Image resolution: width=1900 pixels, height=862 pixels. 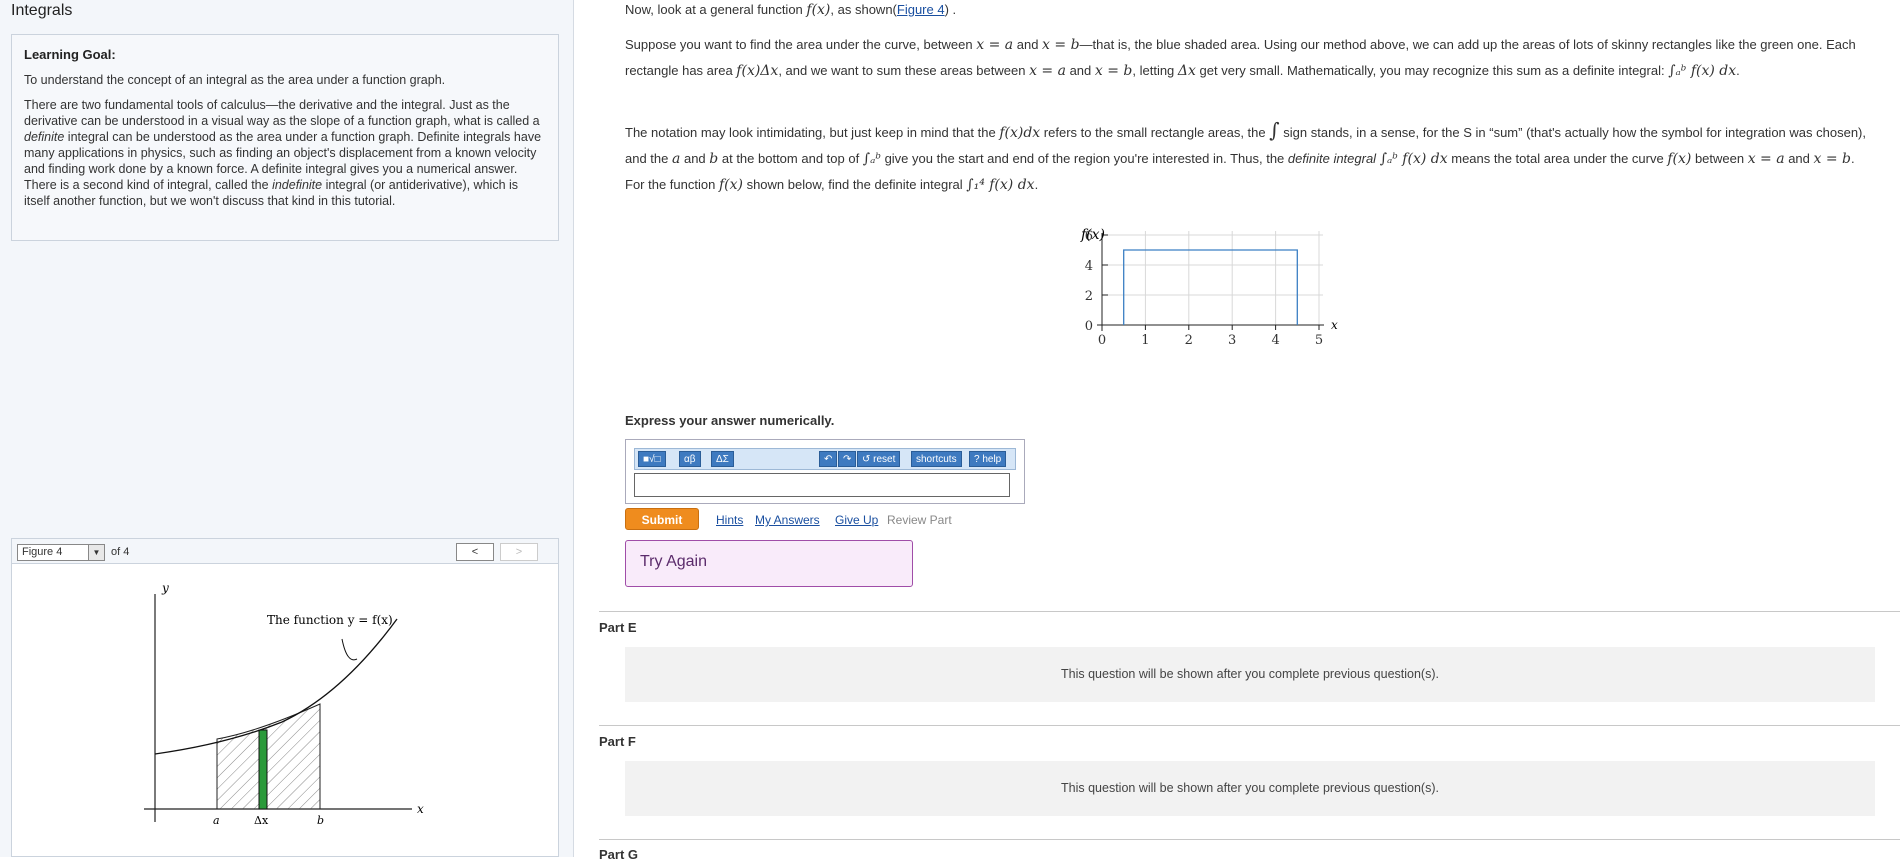 What do you see at coordinates (619, 854) in the screenshot?
I see `part-g-label: Part G` at bounding box center [619, 854].